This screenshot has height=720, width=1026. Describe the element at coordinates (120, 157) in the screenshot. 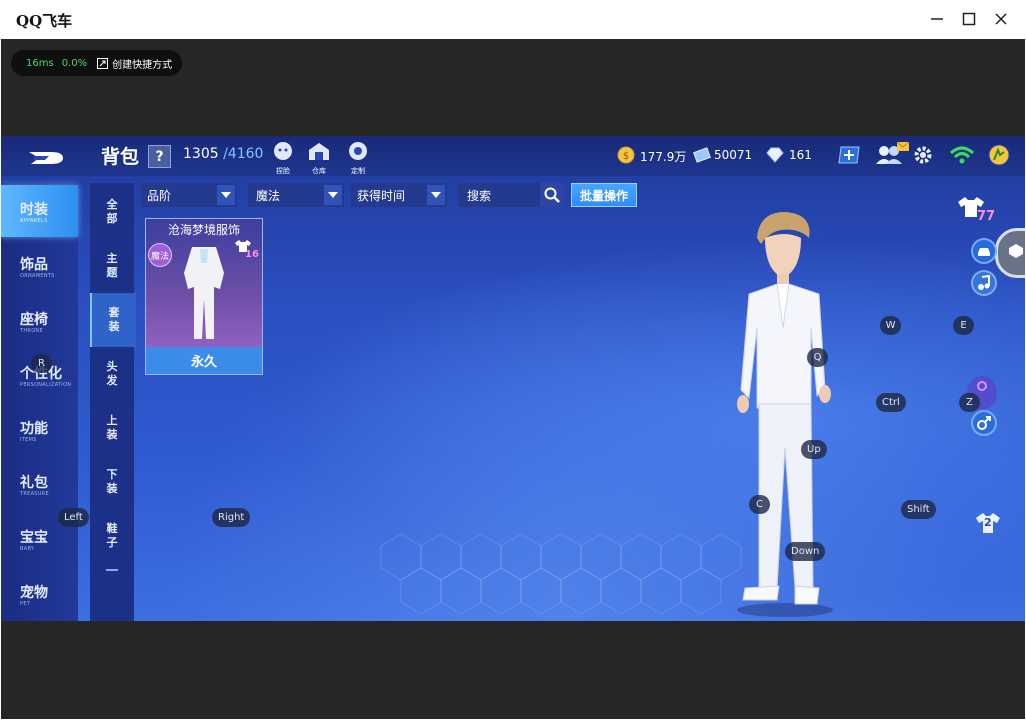

I see `page-title: 背包` at that location.